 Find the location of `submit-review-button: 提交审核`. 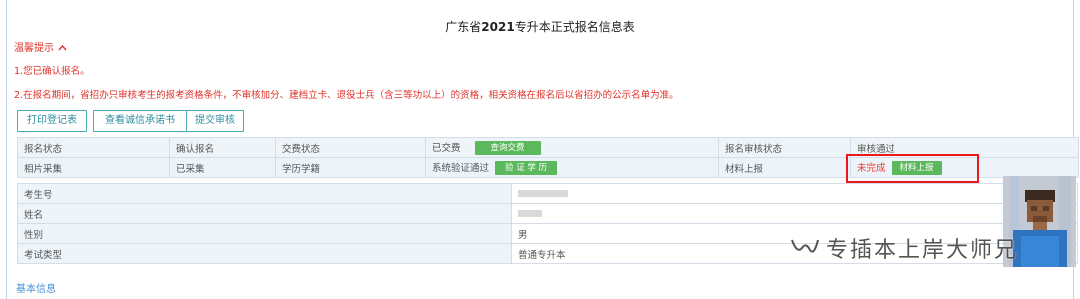

submit-review-button: 提交审核 is located at coordinates (215, 121).